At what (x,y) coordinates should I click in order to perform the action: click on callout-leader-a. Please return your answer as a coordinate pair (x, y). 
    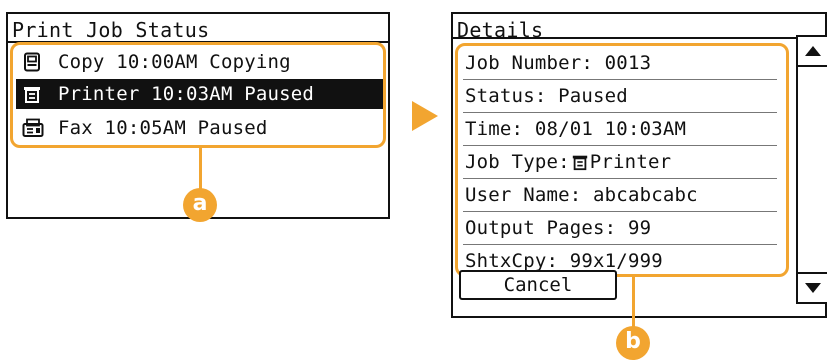
    Looking at the image, I should click on (200, 168).